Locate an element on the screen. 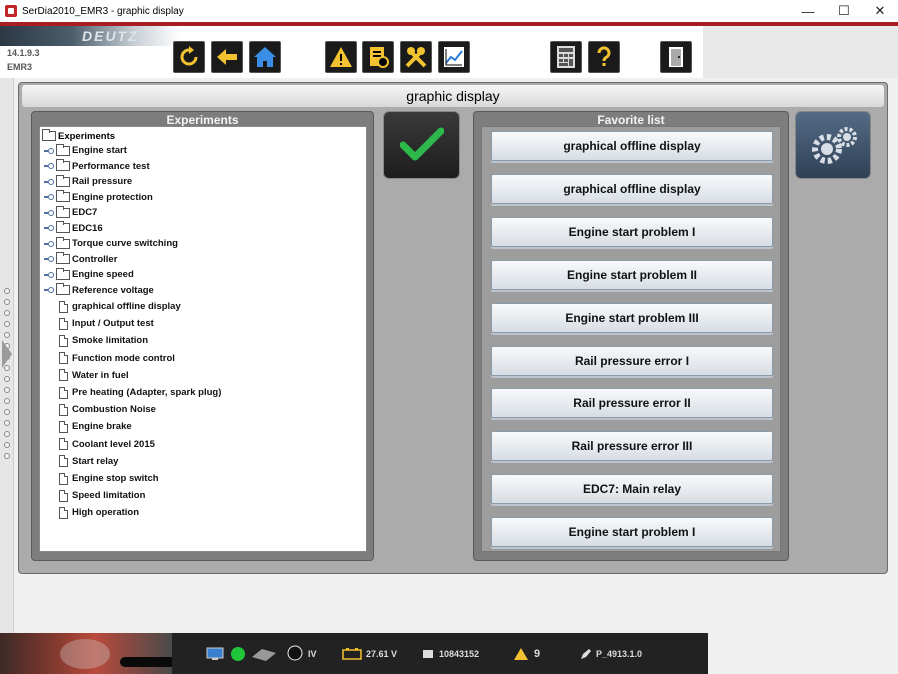 This screenshot has height=674, width=898. tree-root-experiments: Experiments is located at coordinates (78, 136).